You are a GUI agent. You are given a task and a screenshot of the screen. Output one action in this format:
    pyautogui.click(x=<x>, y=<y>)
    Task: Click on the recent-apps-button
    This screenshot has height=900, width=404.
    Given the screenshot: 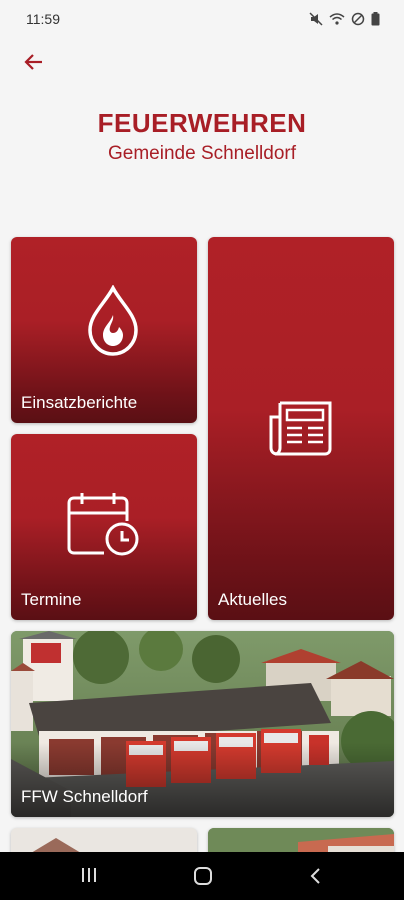 What is the action you would take?
    pyautogui.click(x=89, y=877)
    